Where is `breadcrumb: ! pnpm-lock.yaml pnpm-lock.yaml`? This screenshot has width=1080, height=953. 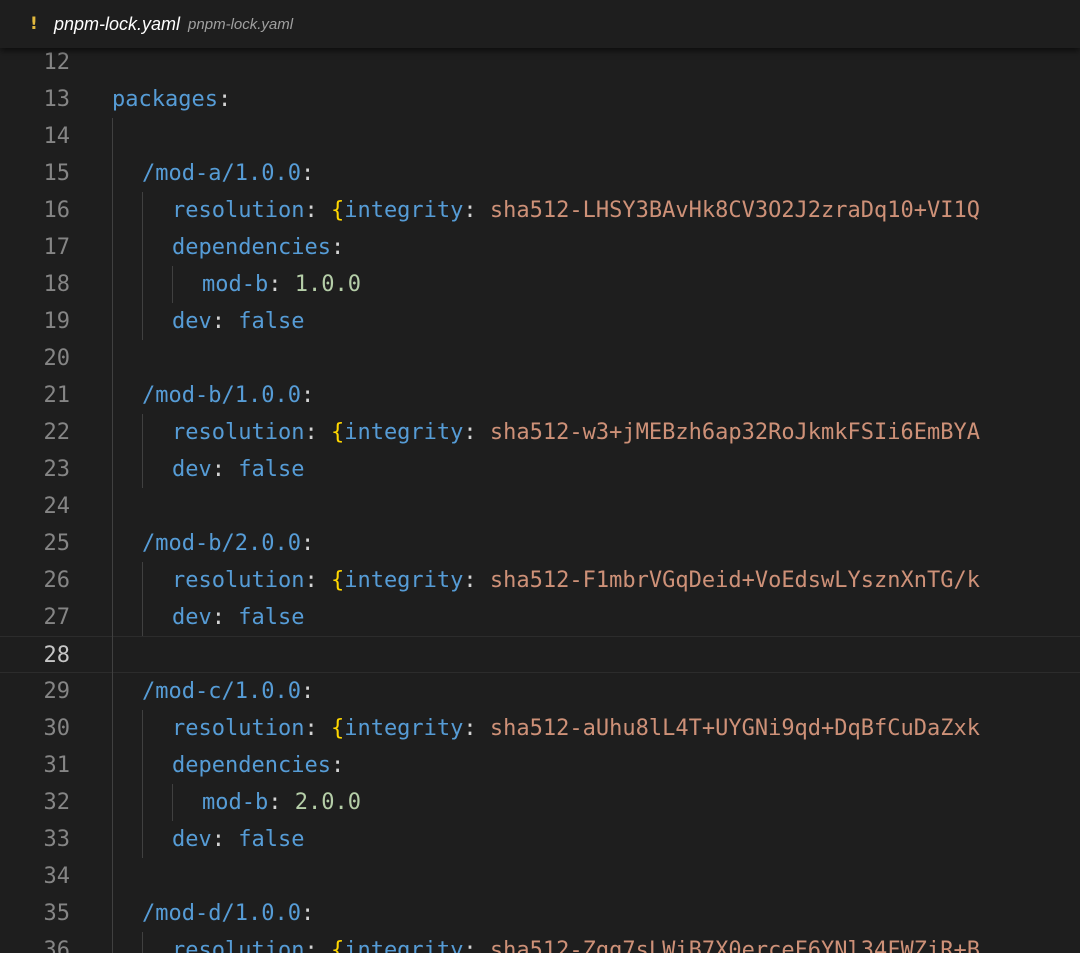 breadcrumb: ! pnpm-lock.yaml pnpm-lock.yaml is located at coordinates (540, 24).